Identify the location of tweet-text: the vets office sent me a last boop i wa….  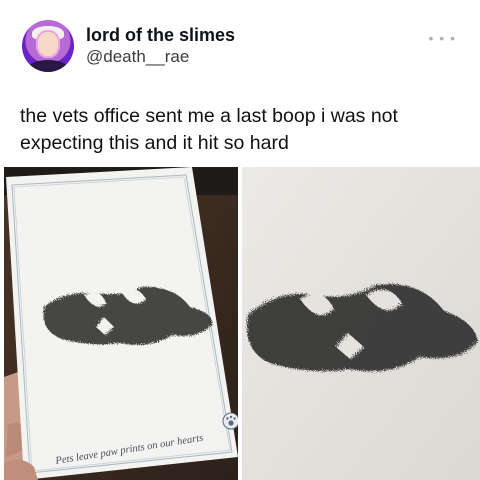
(209, 129).